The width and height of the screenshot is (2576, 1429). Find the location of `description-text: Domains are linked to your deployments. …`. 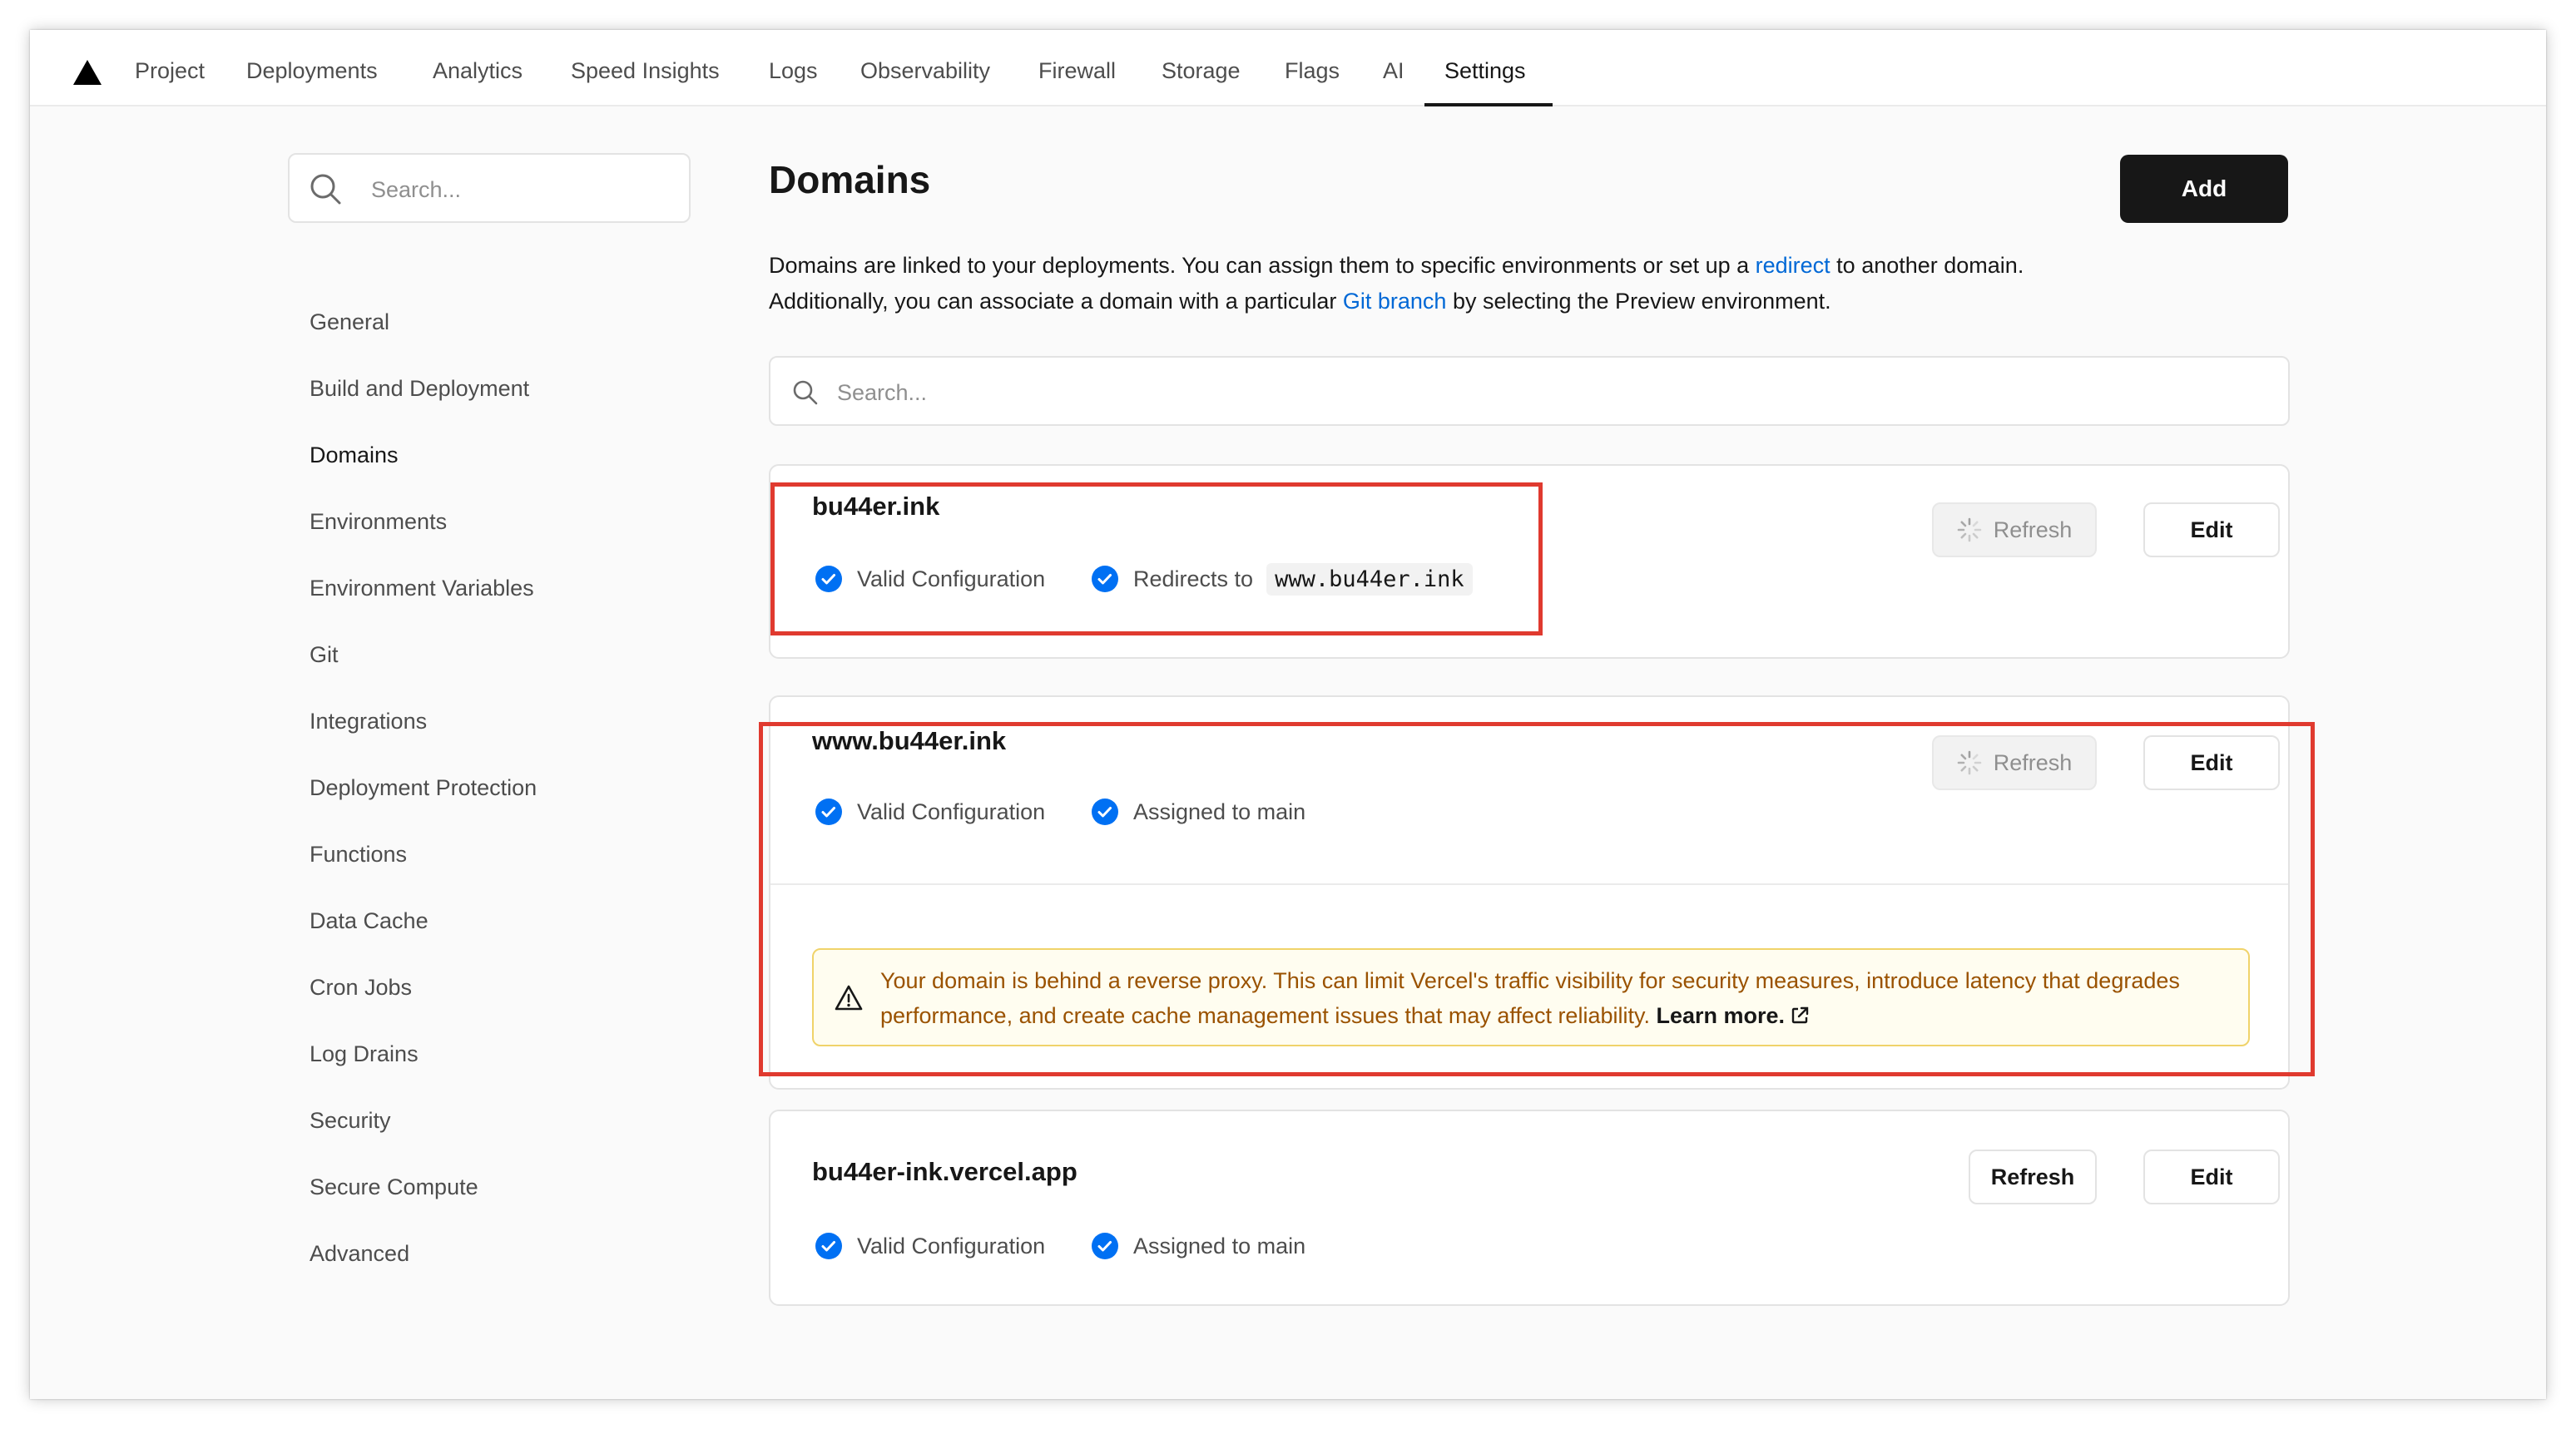

description-text: Domains are linked to your deployments. … is located at coordinates (1262, 265).